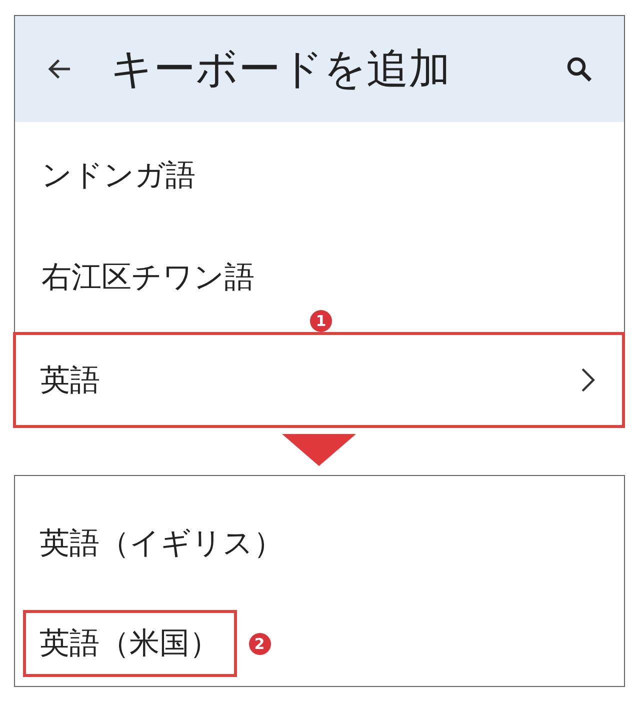 Image resolution: width=638 pixels, height=708 pixels. I want to click on step-marker: 1, so click(321, 321).